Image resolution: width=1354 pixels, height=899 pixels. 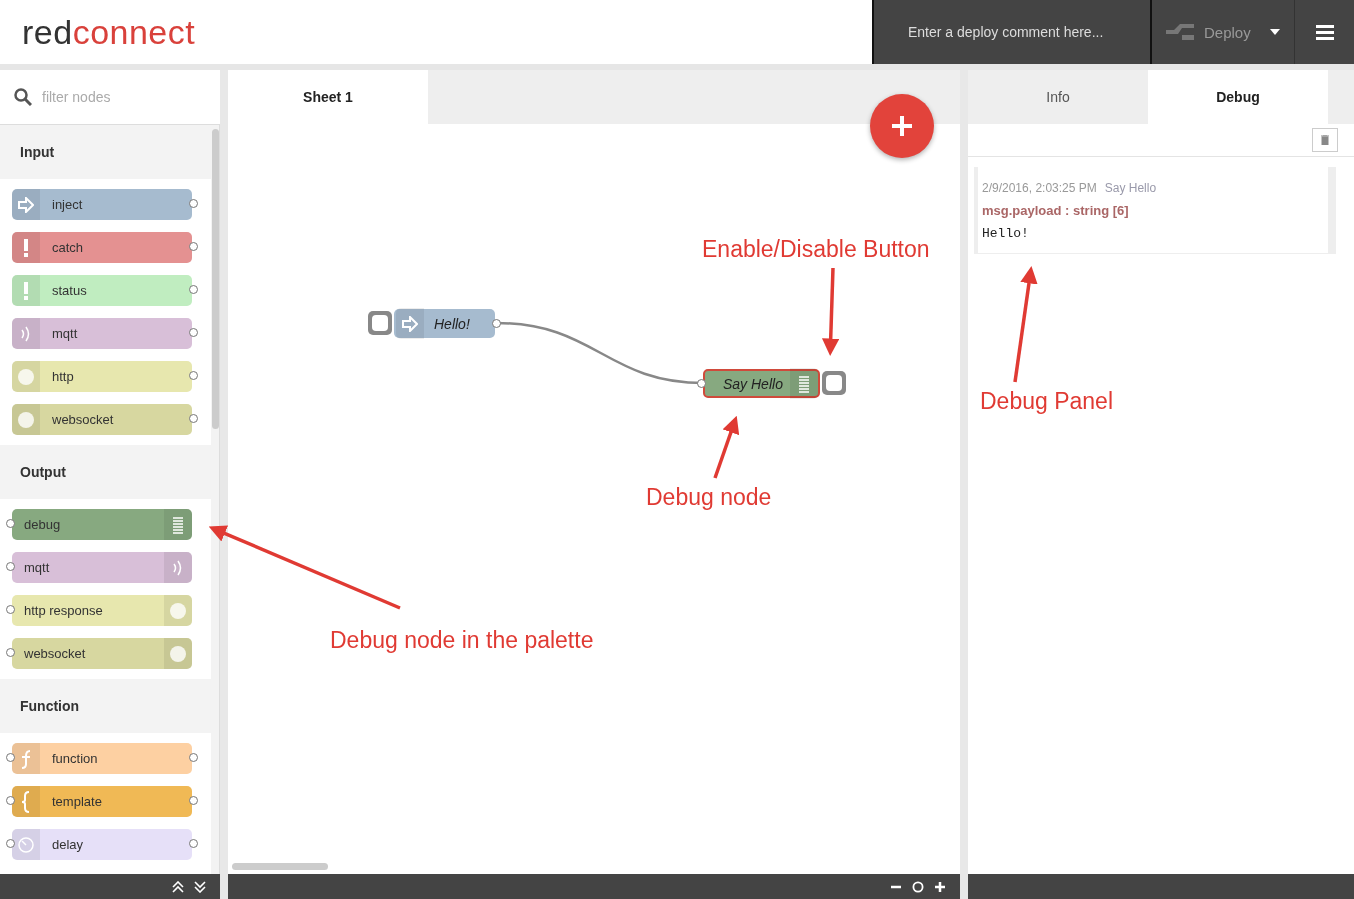 What do you see at coordinates (105, 706) in the screenshot?
I see `palette-category-header: Function` at bounding box center [105, 706].